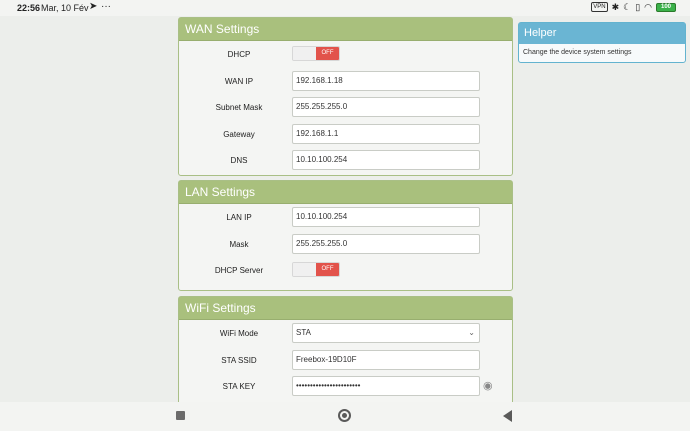 This screenshot has height=431, width=690. What do you see at coordinates (386, 243) in the screenshot?
I see `mask-input: 255.255.255.0` at bounding box center [386, 243].